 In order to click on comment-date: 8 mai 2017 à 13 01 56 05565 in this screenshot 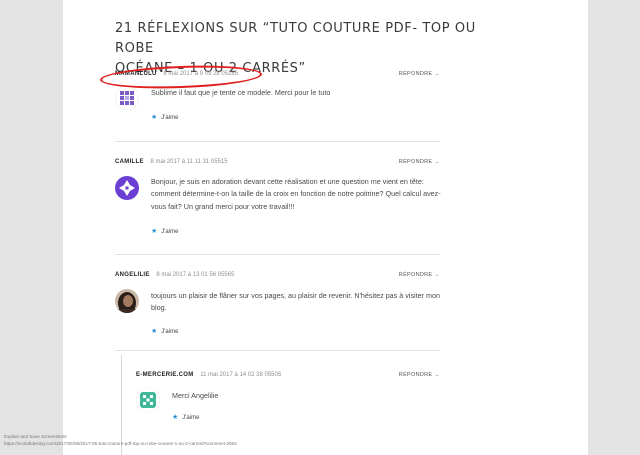, I will do `click(195, 275)`.